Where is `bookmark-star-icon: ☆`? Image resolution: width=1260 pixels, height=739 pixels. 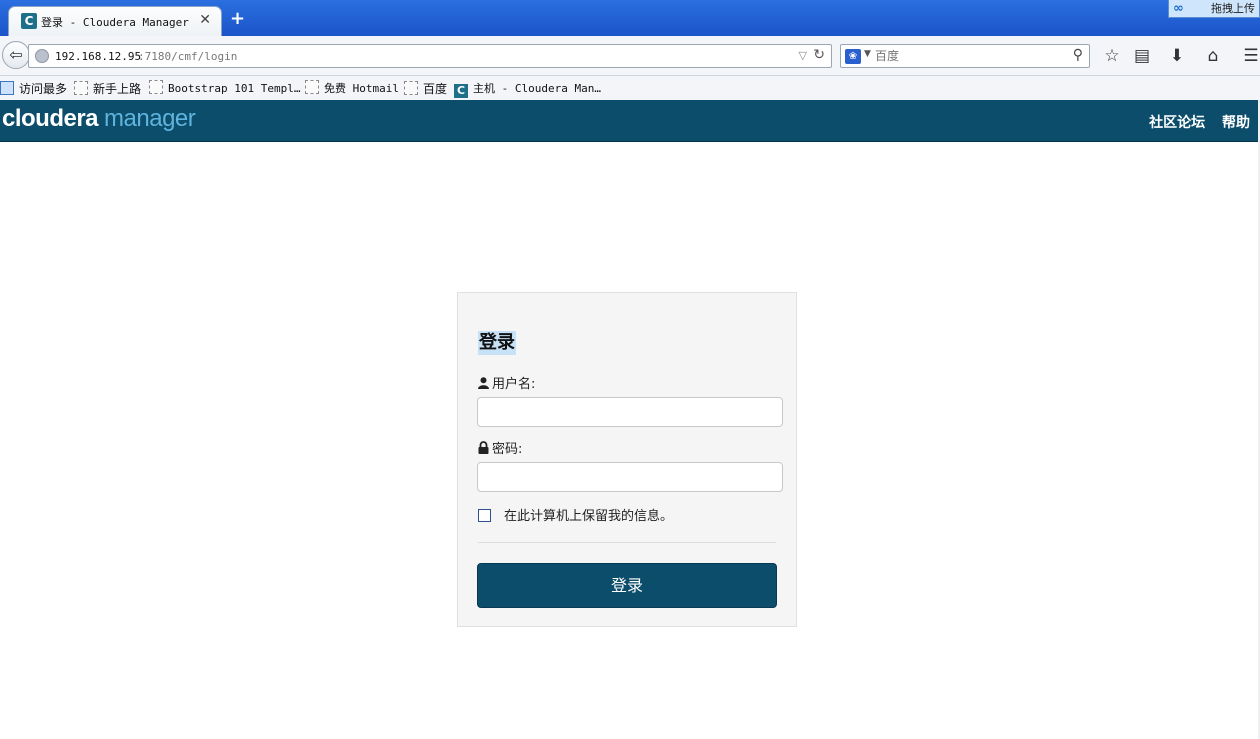
bookmark-star-icon: ☆ is located at coordinates (1112, 56).